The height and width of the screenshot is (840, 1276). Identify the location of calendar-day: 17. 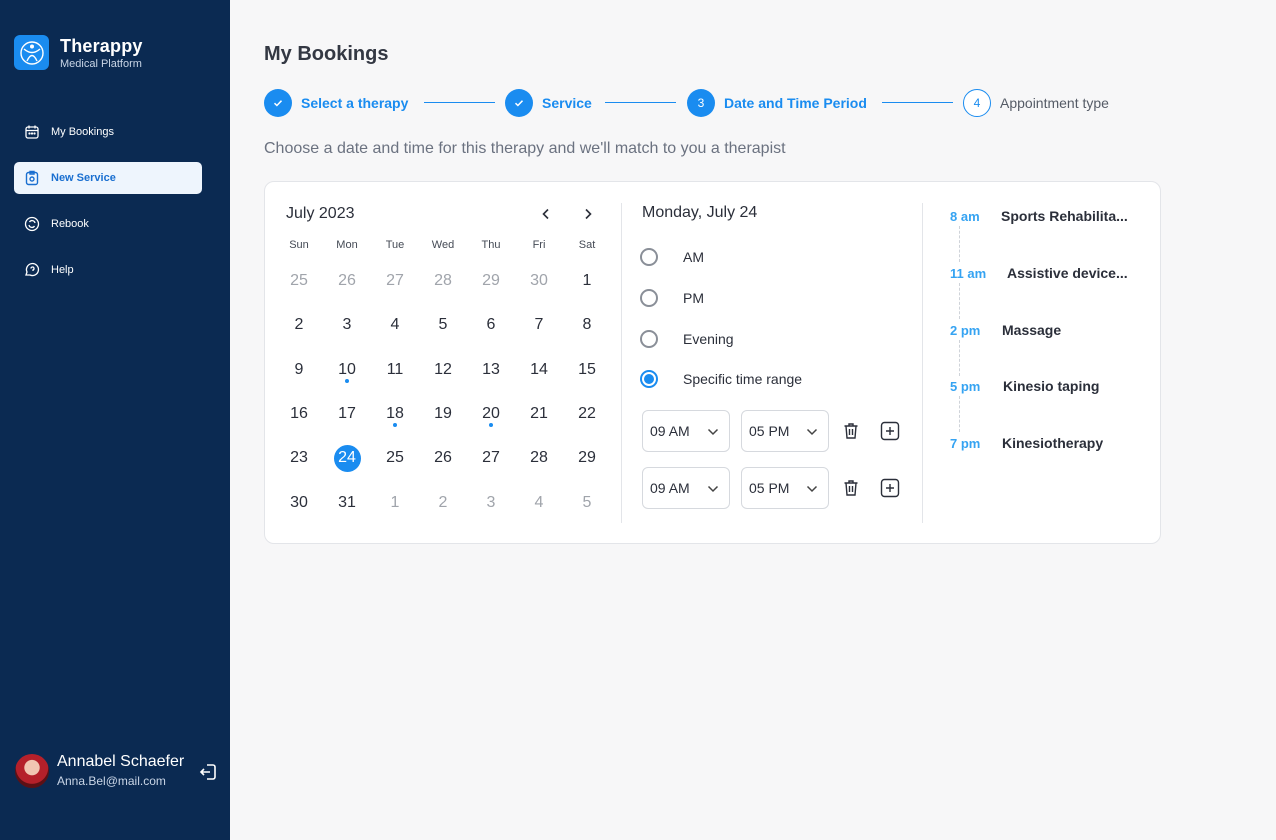
(347, 414).